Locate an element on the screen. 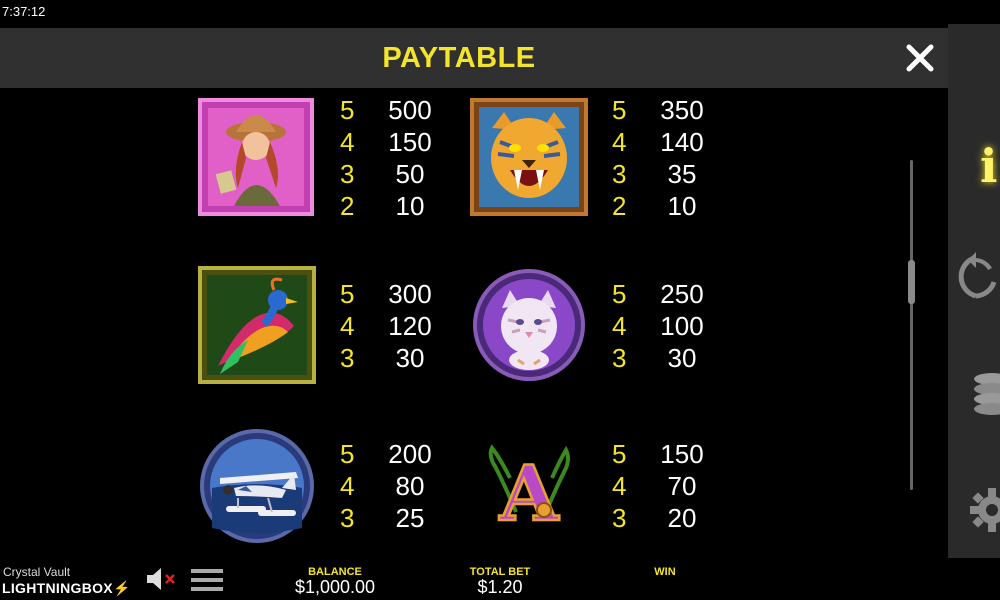 This screenshot has width=1000, height=600. total-bet-value: $1.20 is located at coordinates (500, 587).